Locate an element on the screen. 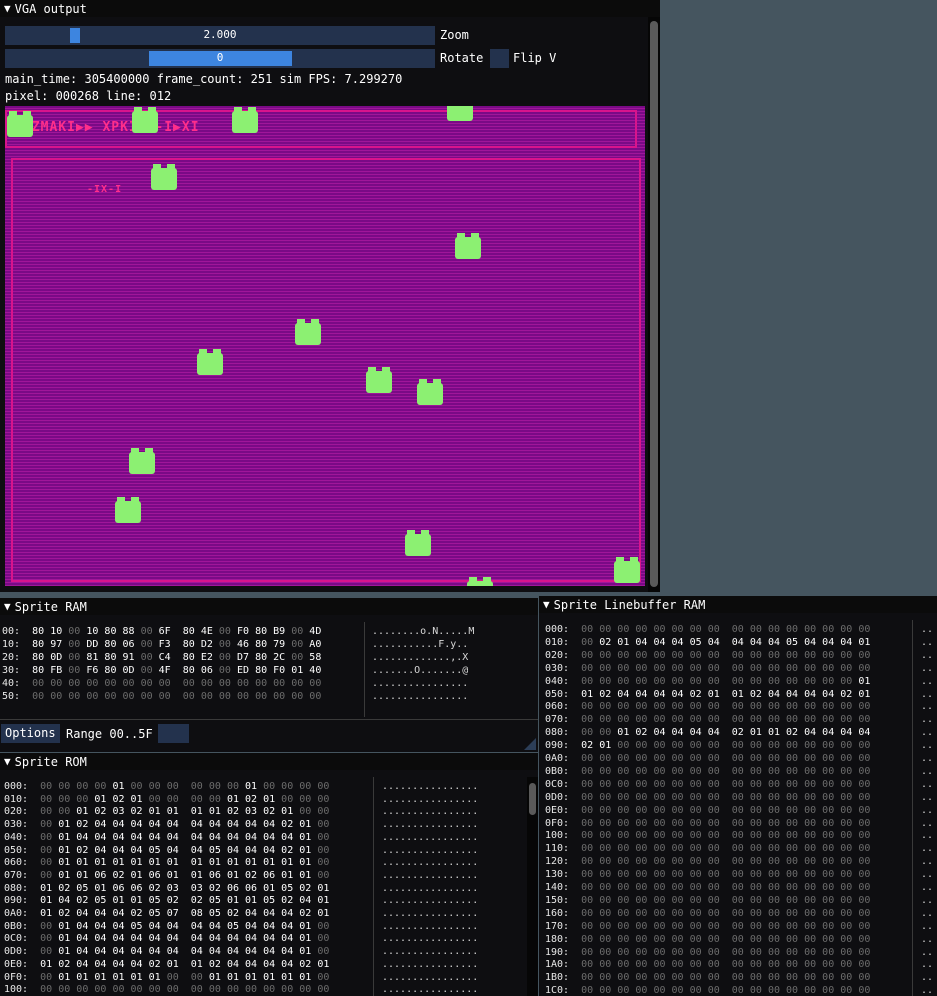  hex-byte: E2 is located at coordinates (207, 657).